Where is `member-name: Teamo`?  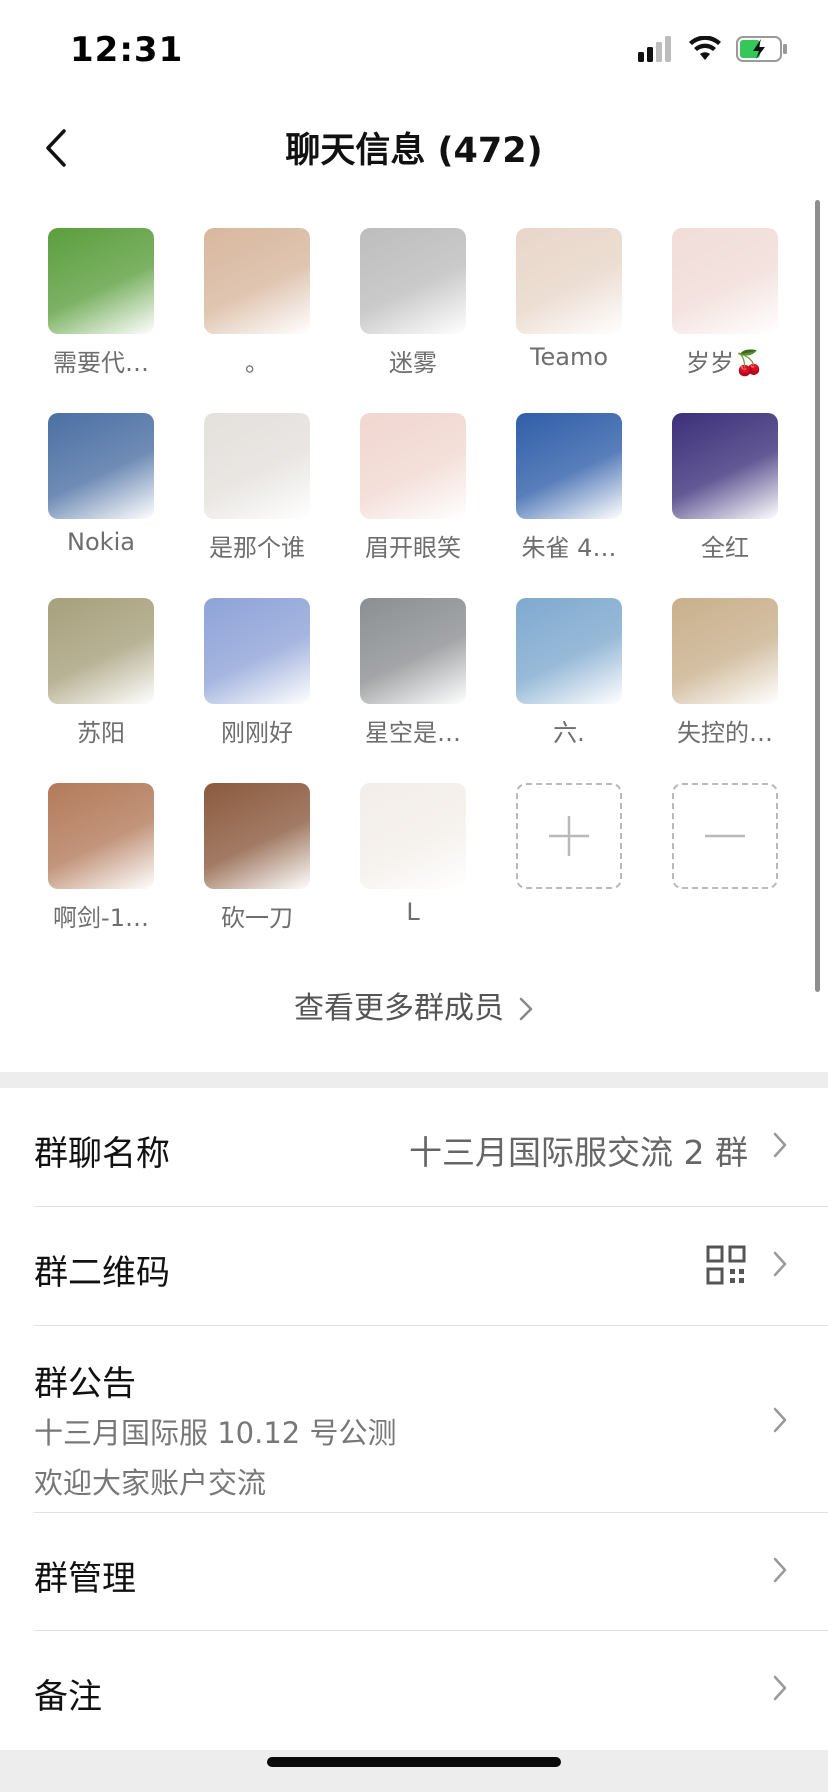
member-name: Teamo is located at coordinates (569, 357).